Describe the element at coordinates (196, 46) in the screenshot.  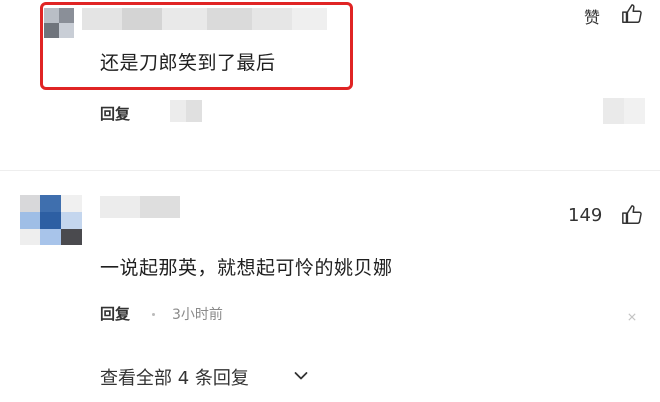
I see `highlight-box` at that location.